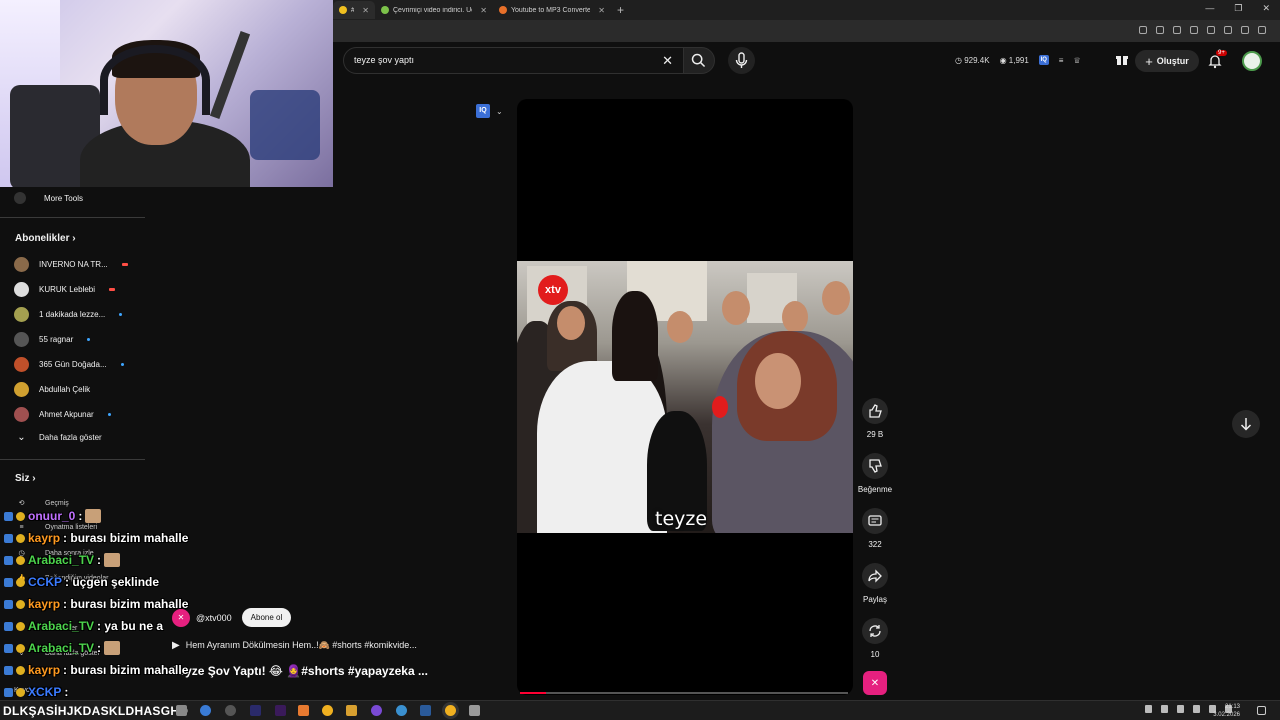 Image resolution: width=1280 pixels, height=720 pixels. What do you see at coordinates (1228, 30) in the screenshot?
I see `download-icon` at bounding box center [1228, 30].